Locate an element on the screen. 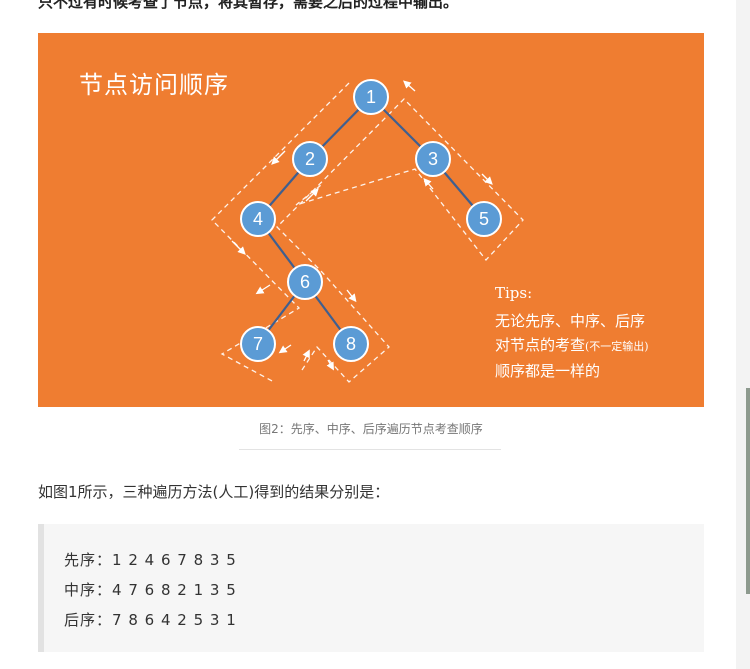 Image resolution: width=750 pixels, height=669 pixels. result-postorder: 后序：7 8 6 4 2 5 3 1 is located at coordinates (150, 619).